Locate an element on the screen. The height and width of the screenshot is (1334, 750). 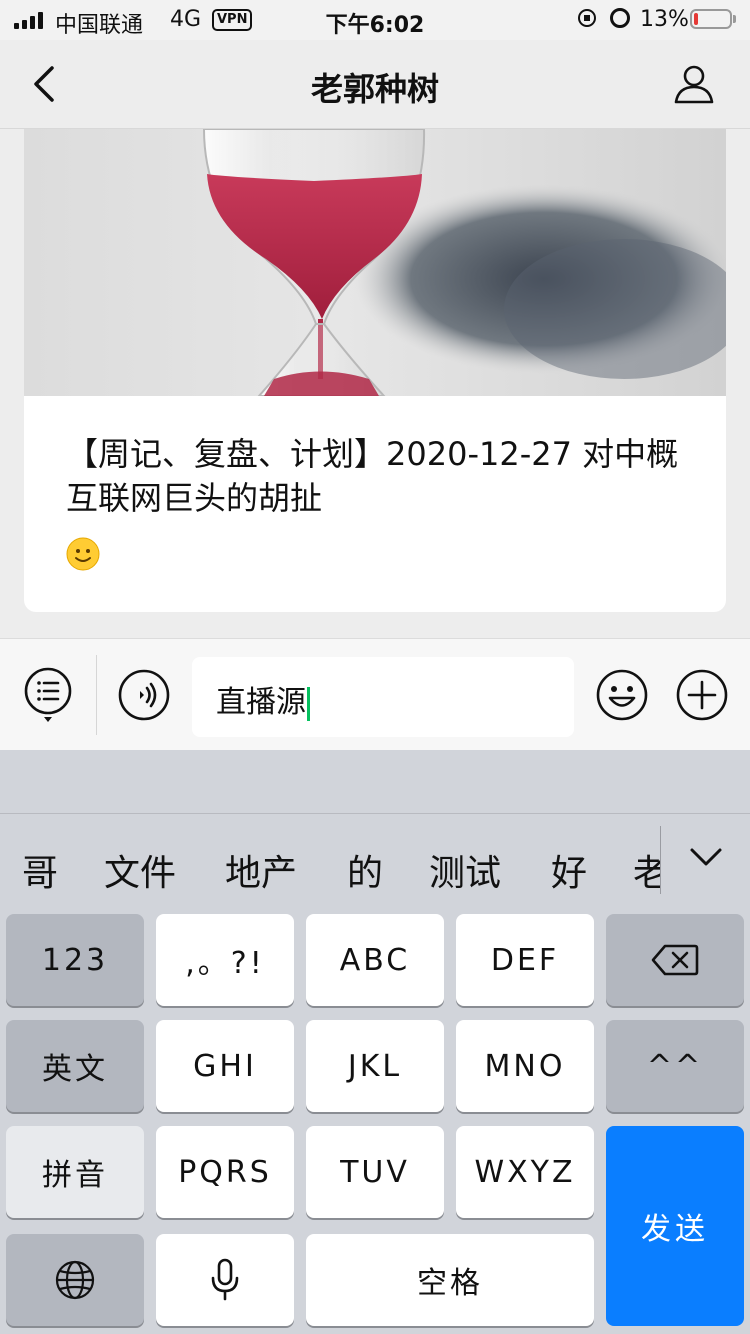
key-punctuation: ,。?! is located at coordinates (225, 960).